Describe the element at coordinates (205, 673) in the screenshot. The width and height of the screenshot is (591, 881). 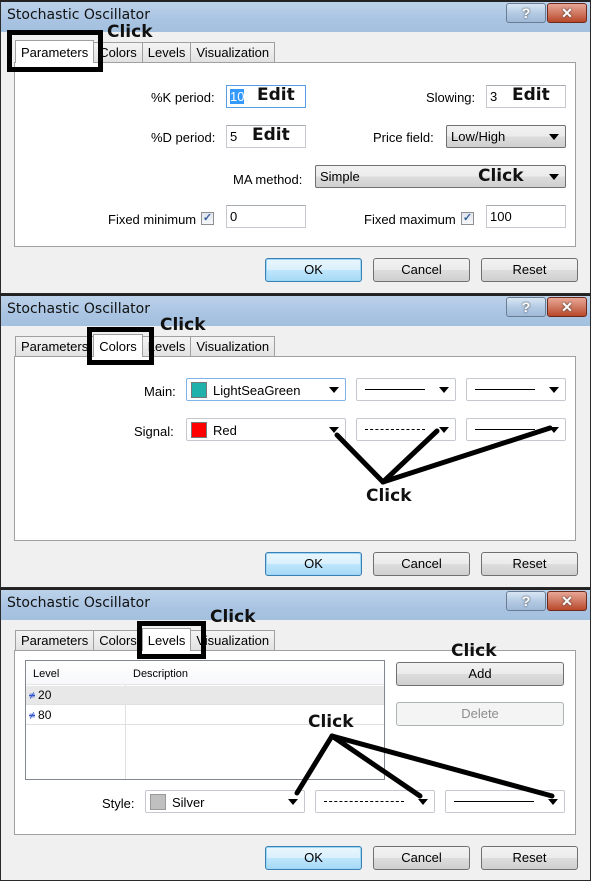
I see `table-header: Level Description` at that location.